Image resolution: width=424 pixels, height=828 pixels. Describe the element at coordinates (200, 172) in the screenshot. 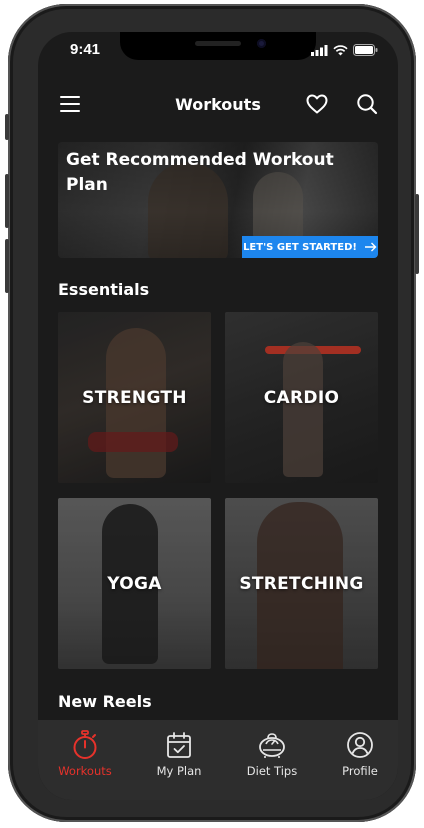

I see `banner-title: Get Recommended Workout Plan` at that location.